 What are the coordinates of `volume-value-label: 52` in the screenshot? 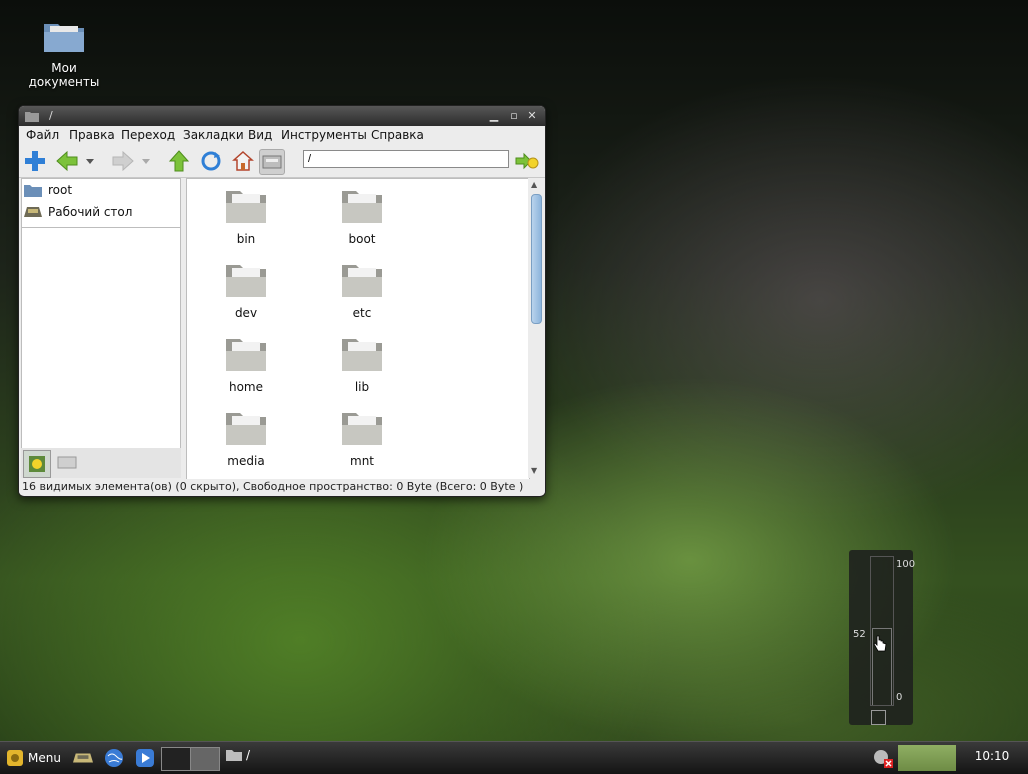 It's located at (859, 634).